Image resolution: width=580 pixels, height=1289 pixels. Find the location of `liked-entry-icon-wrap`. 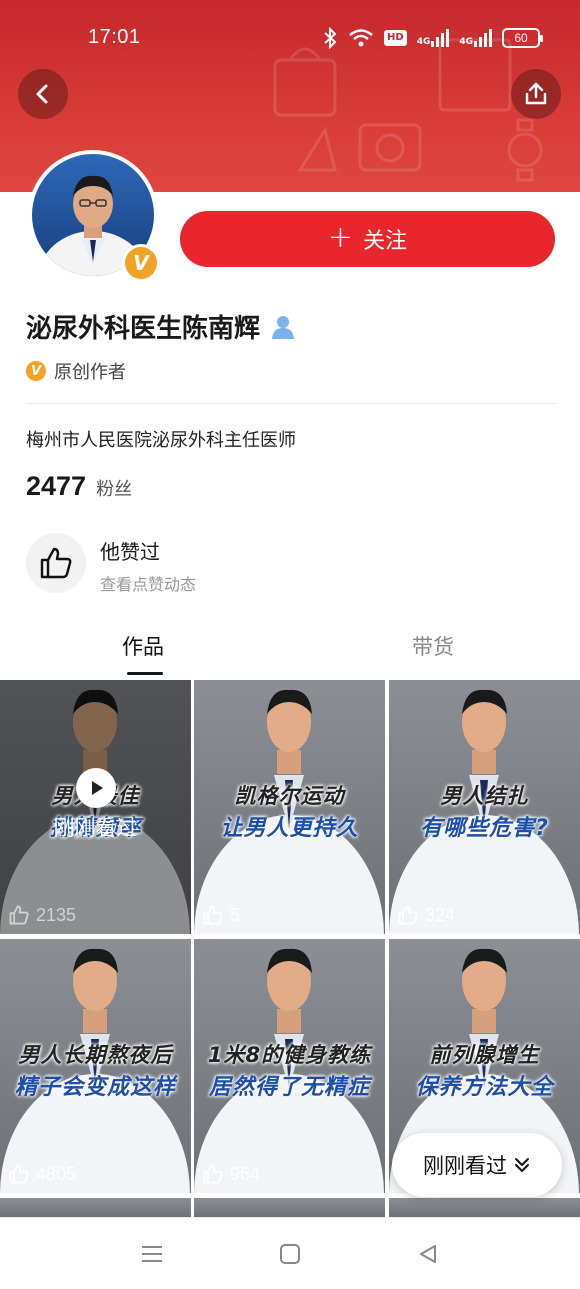

liked-entry-icon-wrap is located at coordinates (56, 563).